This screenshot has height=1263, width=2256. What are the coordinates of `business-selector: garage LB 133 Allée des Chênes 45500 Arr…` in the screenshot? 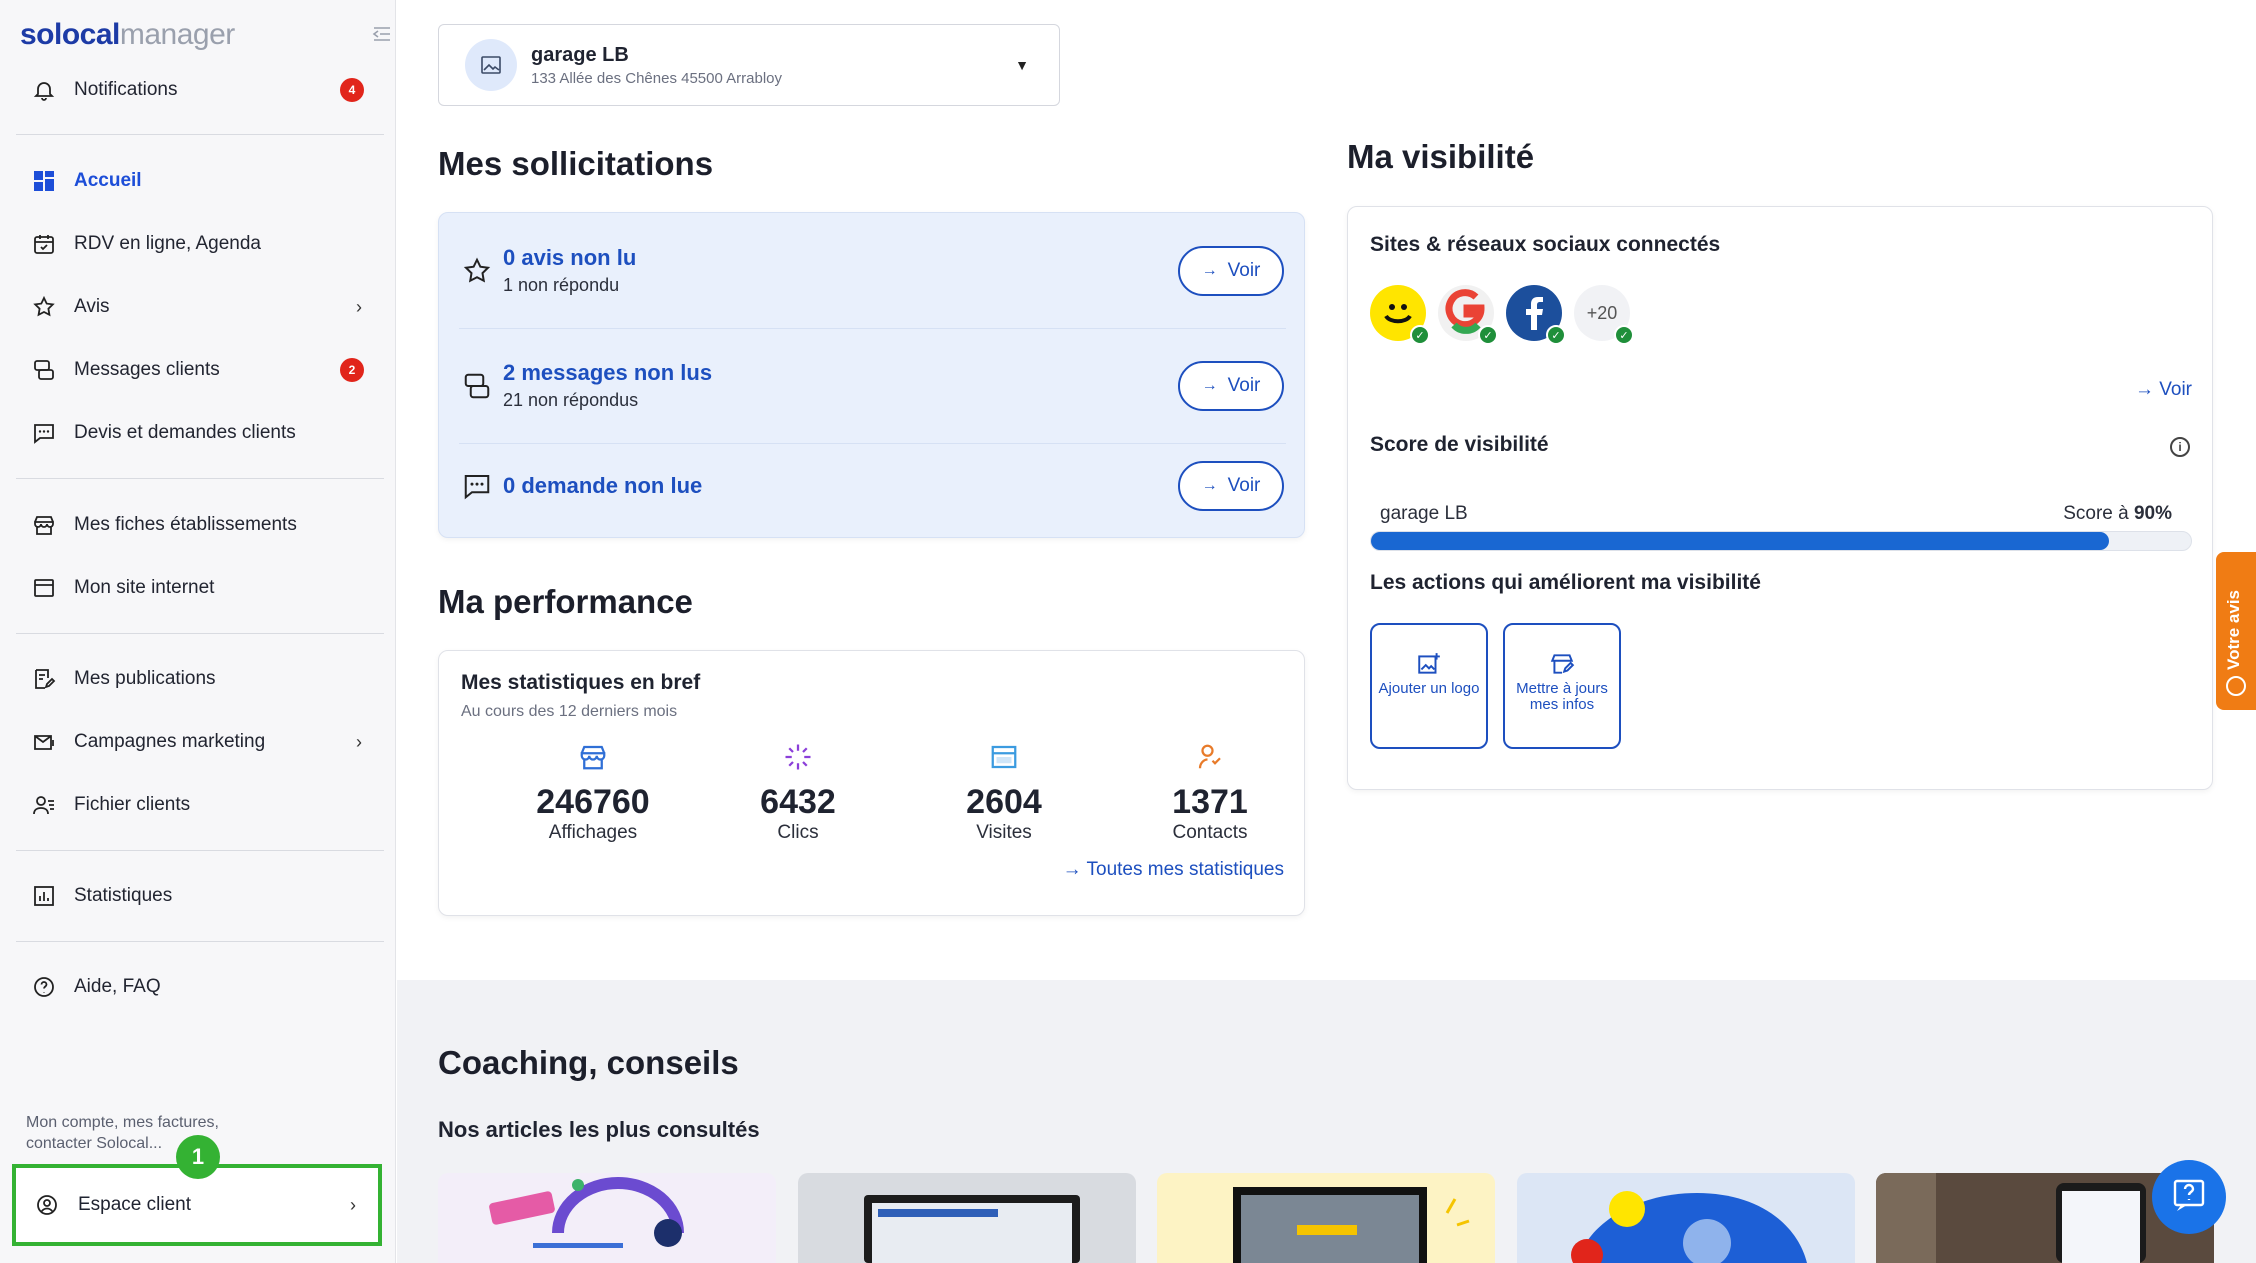 It's located at (749, 65).